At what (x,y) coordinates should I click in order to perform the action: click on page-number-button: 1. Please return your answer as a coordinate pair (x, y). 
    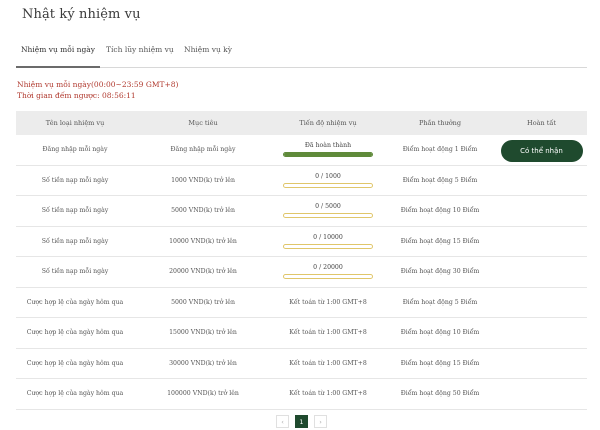
    Looking at the image, I should click on (301, 421).